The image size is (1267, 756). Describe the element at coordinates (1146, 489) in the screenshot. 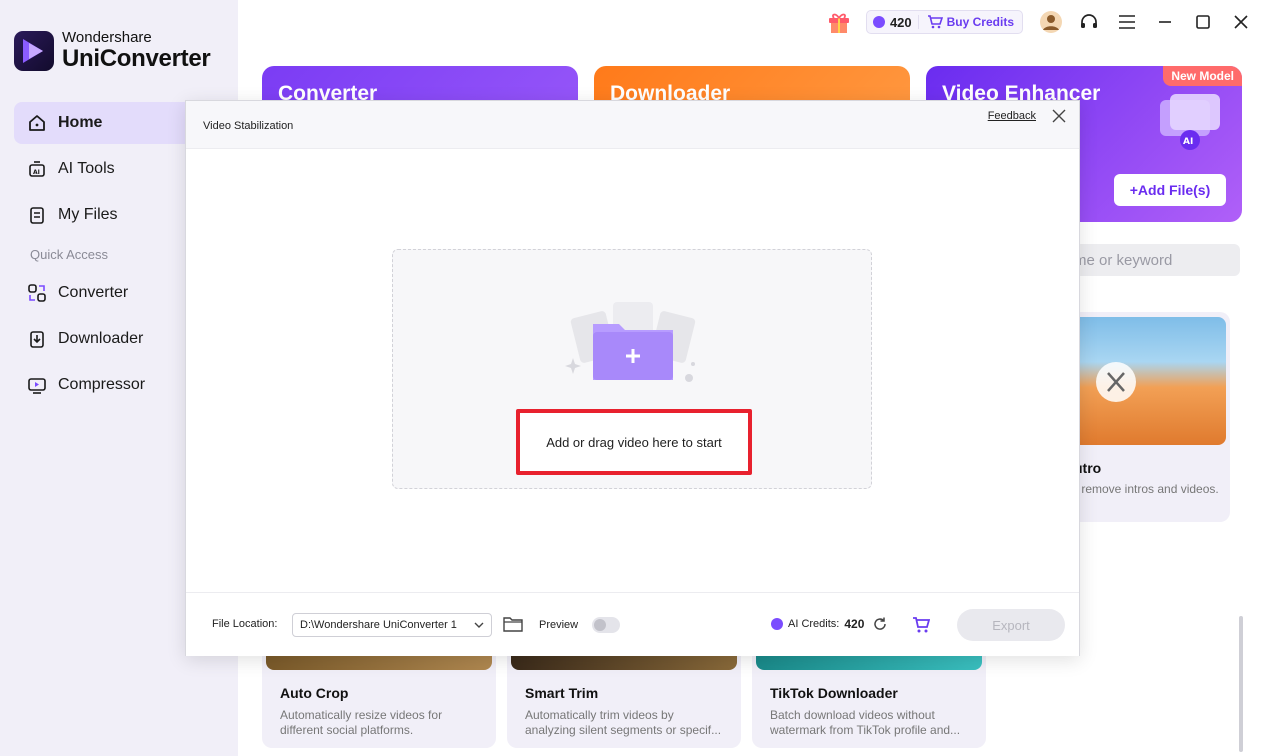

I see `auto-intro-desc: r remove intros and videos.` at that location.